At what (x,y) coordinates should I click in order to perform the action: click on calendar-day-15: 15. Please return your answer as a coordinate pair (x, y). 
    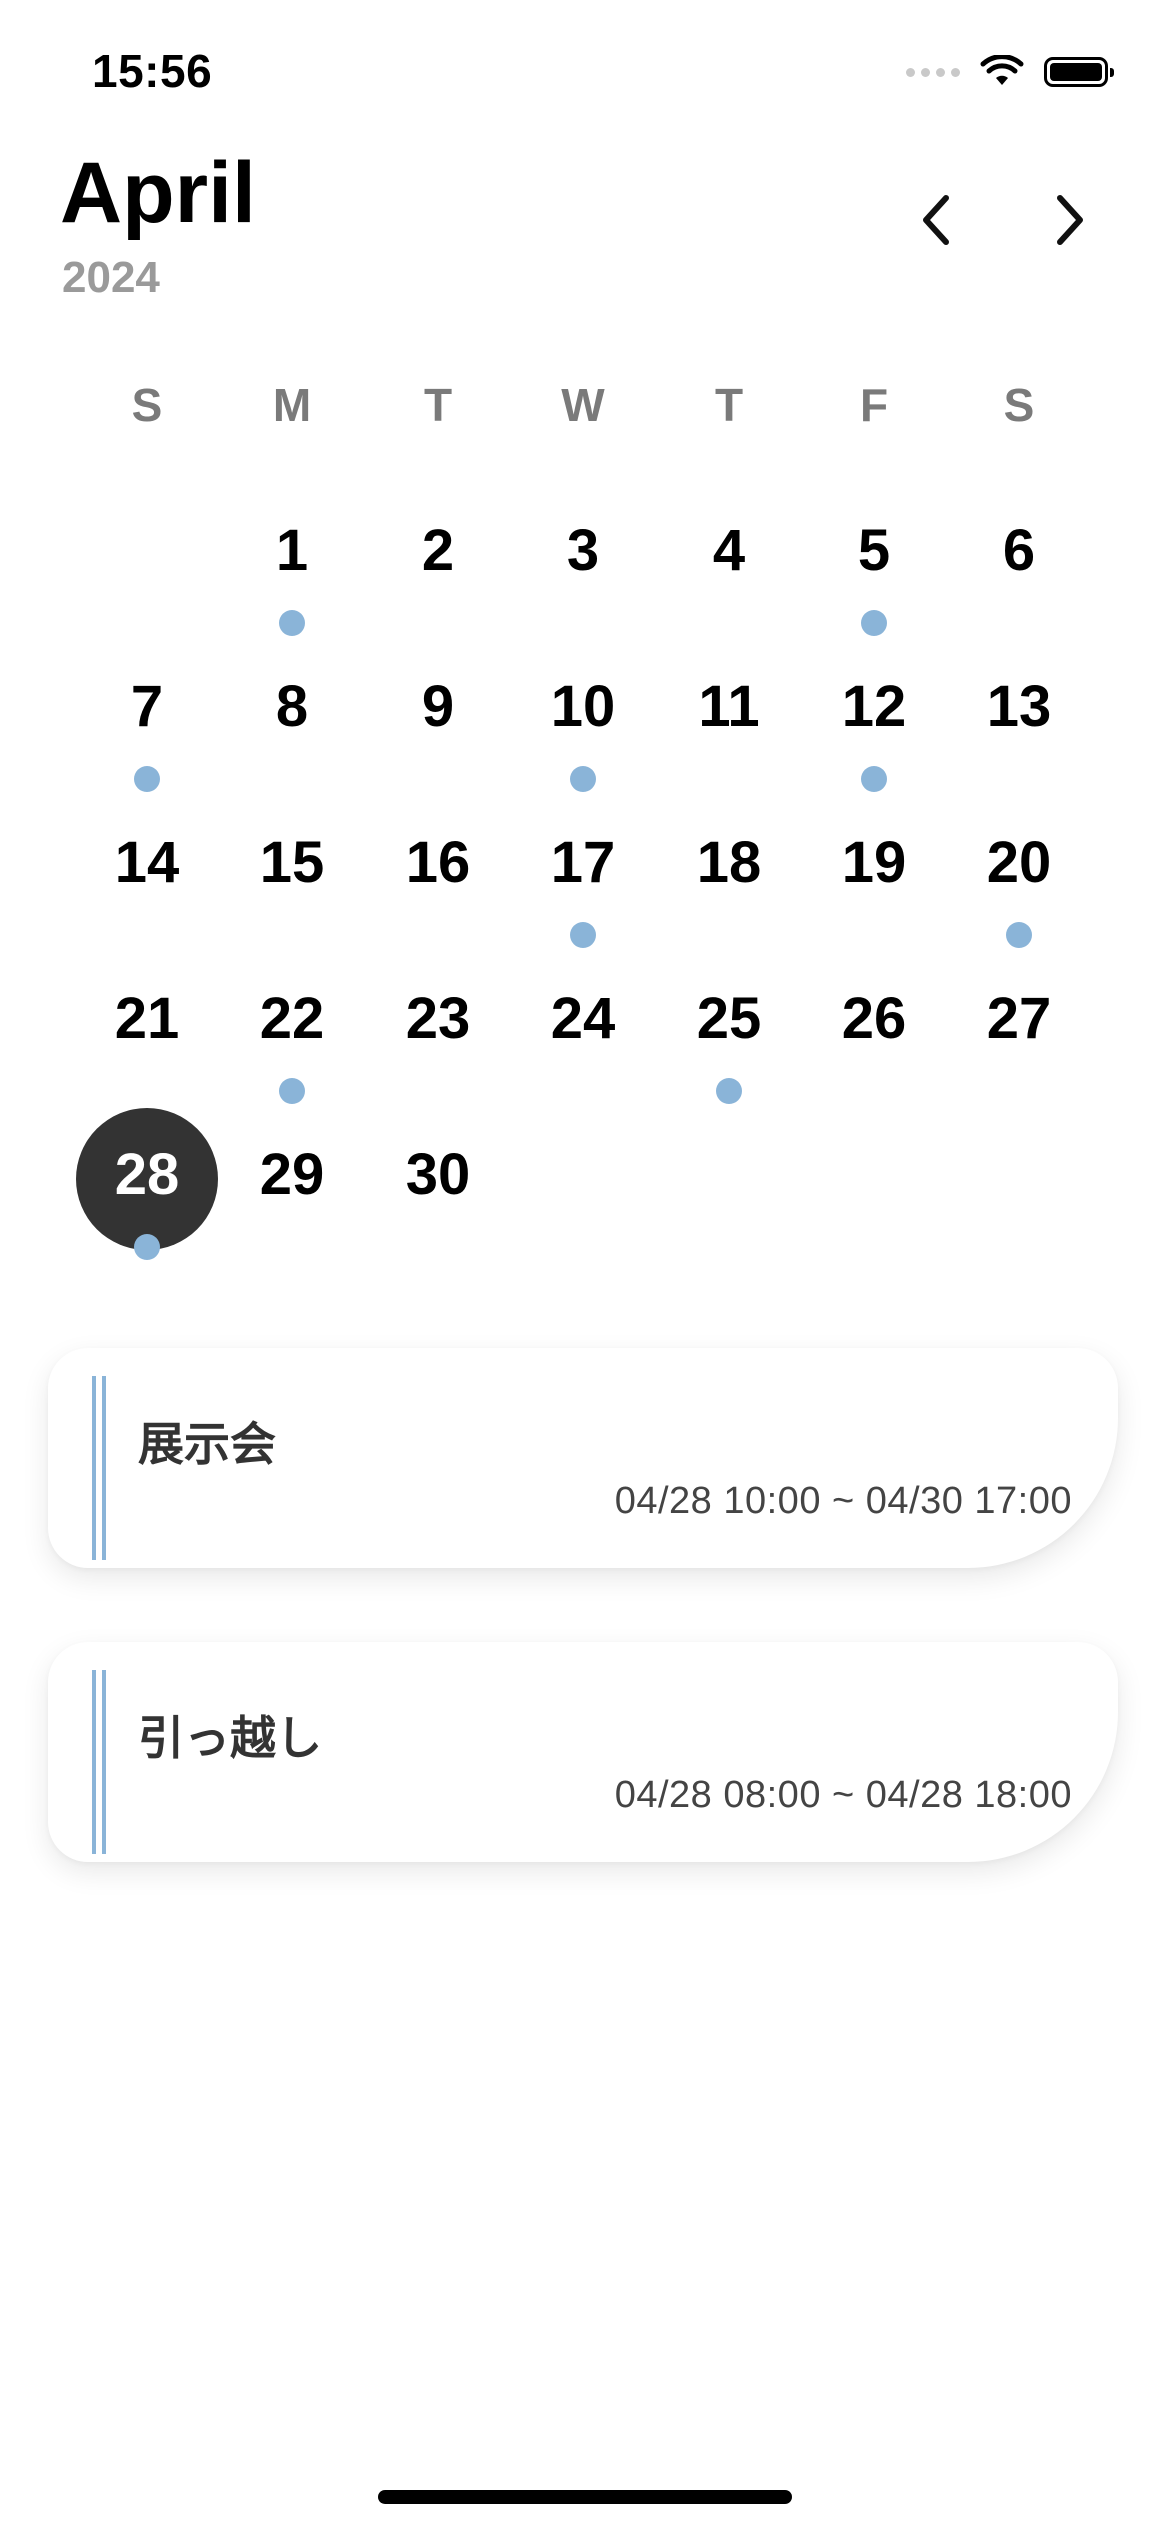
    Looking at the image, I should click on (292, 890).